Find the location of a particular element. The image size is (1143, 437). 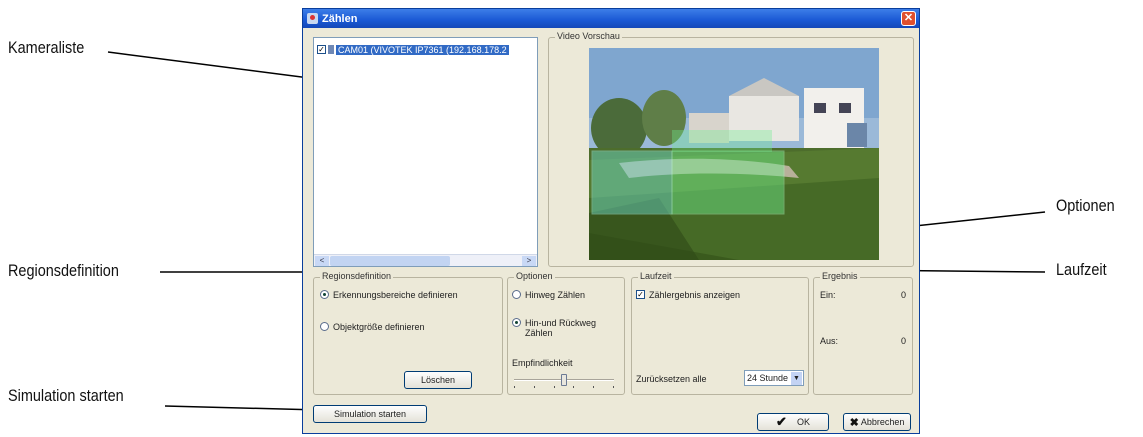

radio-objectsize is located at coordinates (324, 326).